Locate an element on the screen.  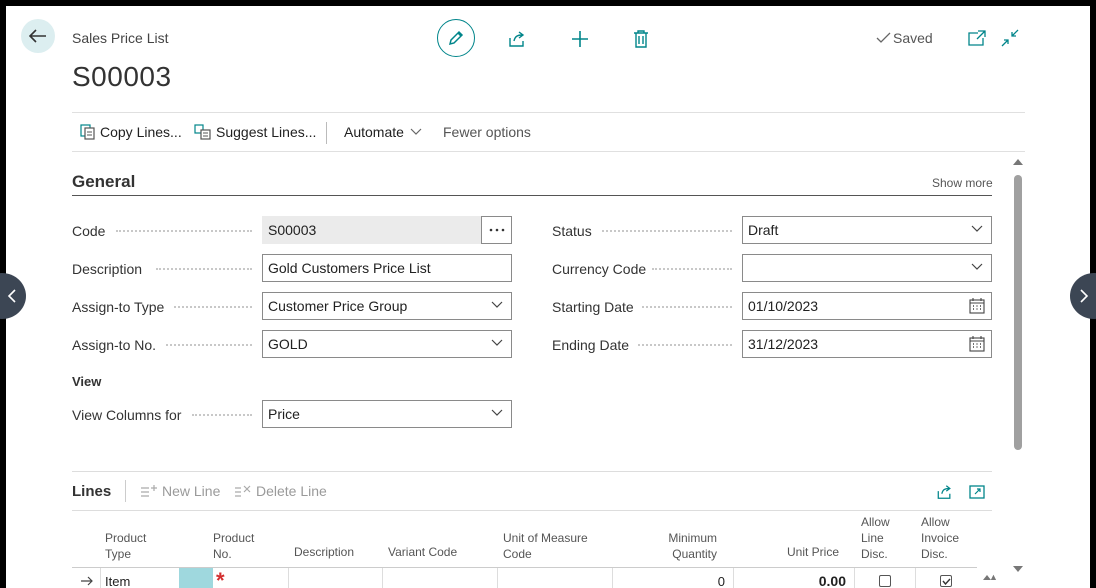
starting-date-value: 01/10/2023 is located at coordinates (783, 306).